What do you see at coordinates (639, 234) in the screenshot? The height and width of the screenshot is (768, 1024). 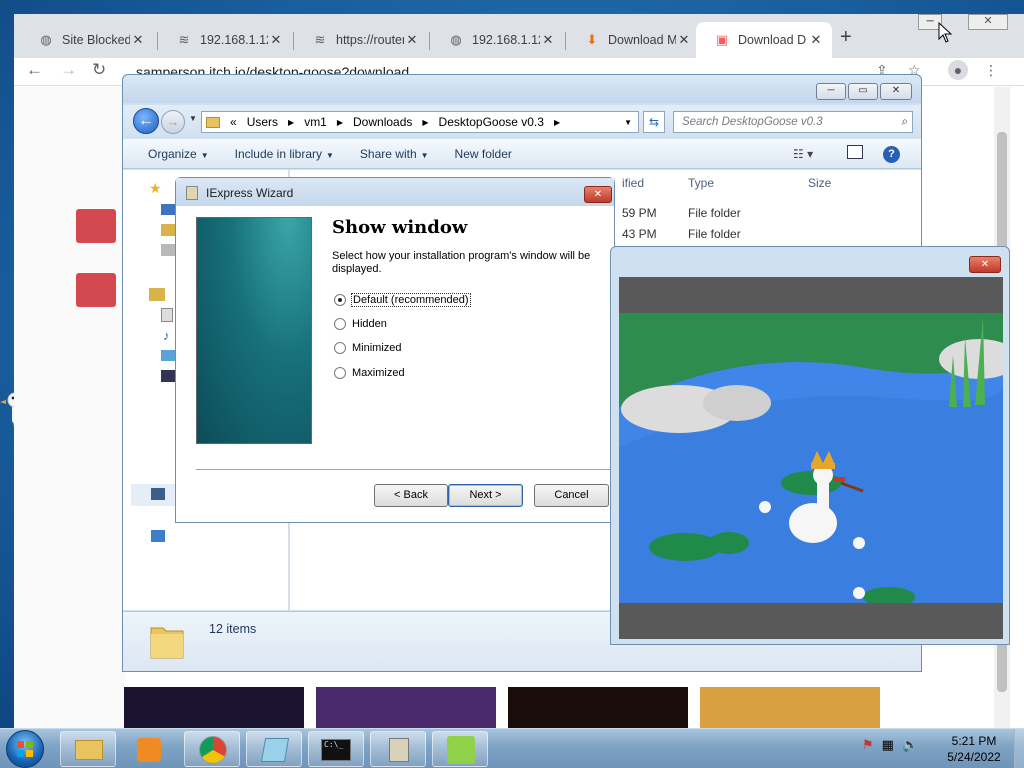 I see `file-row-modified: 43 PM` at bounding box center [639, 234].